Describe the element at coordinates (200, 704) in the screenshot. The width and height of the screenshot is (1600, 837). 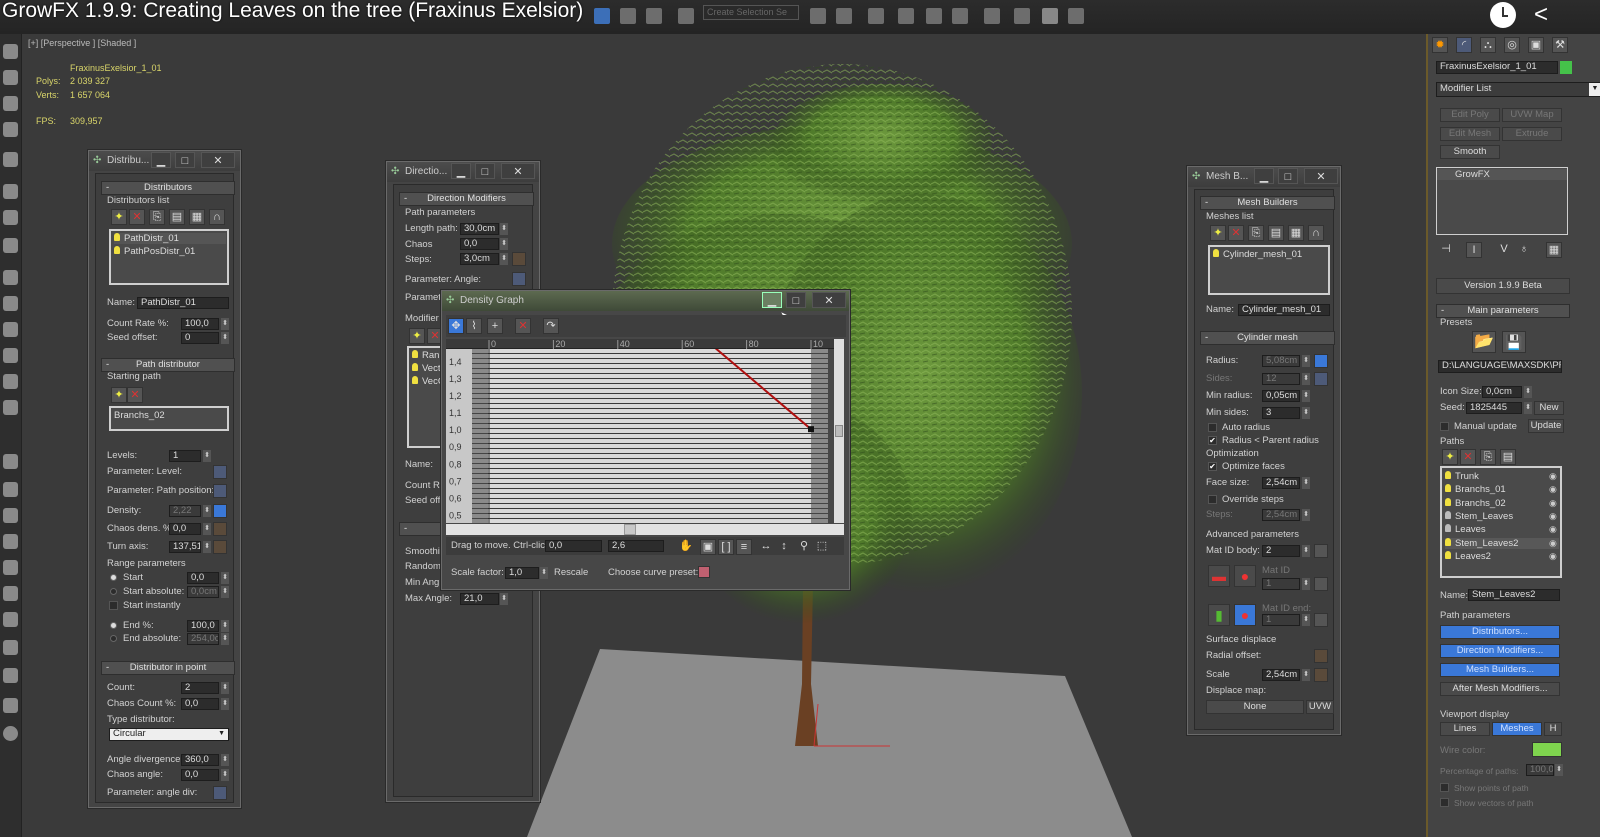
I see `chaos-count-input: 0,0` at that location.